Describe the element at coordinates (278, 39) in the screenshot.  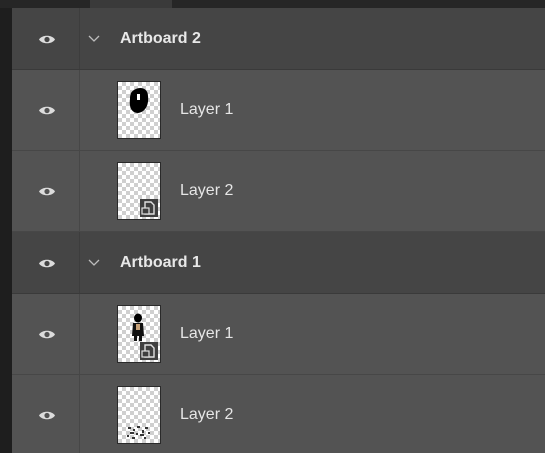
I see `artboard-row-2: Artboard 2` at that location.